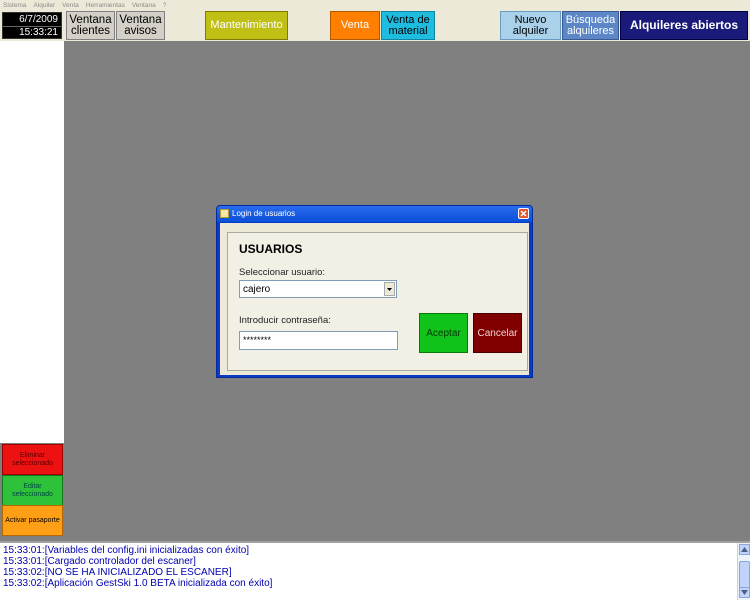 The image size is (750, 600). What do you see at coordinates (530, 25) in the screenshot?
I see `nuevo-alquiler-button: Nuevo alquiler` at bounding box center [530, 25].